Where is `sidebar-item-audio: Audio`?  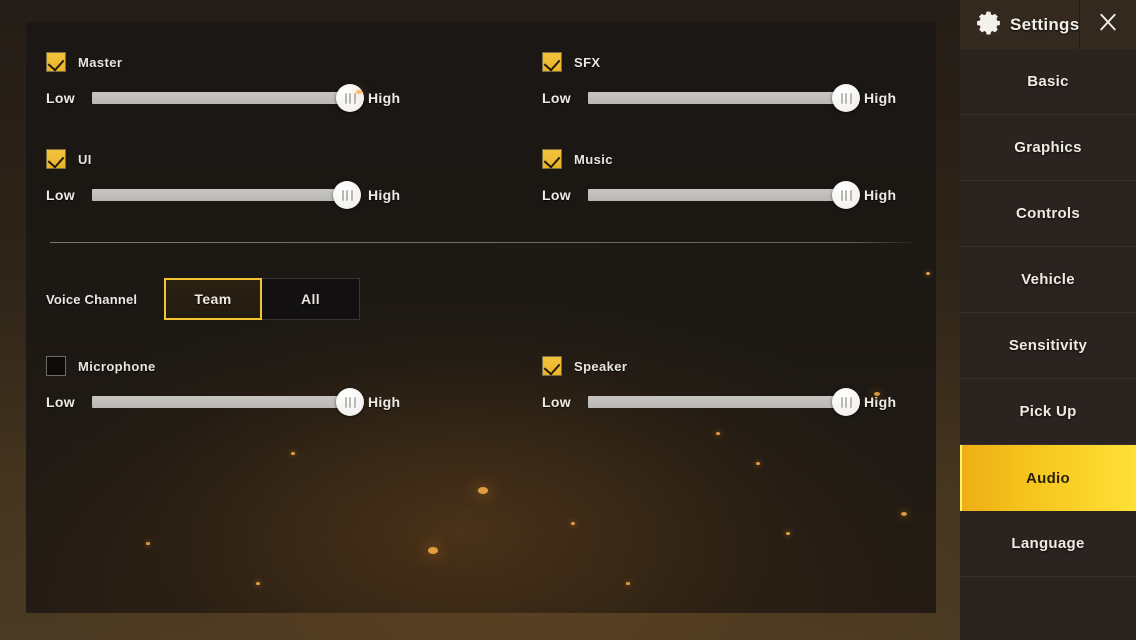 sidebar-item-audio: Audio is located at coordinates (1048, 478).